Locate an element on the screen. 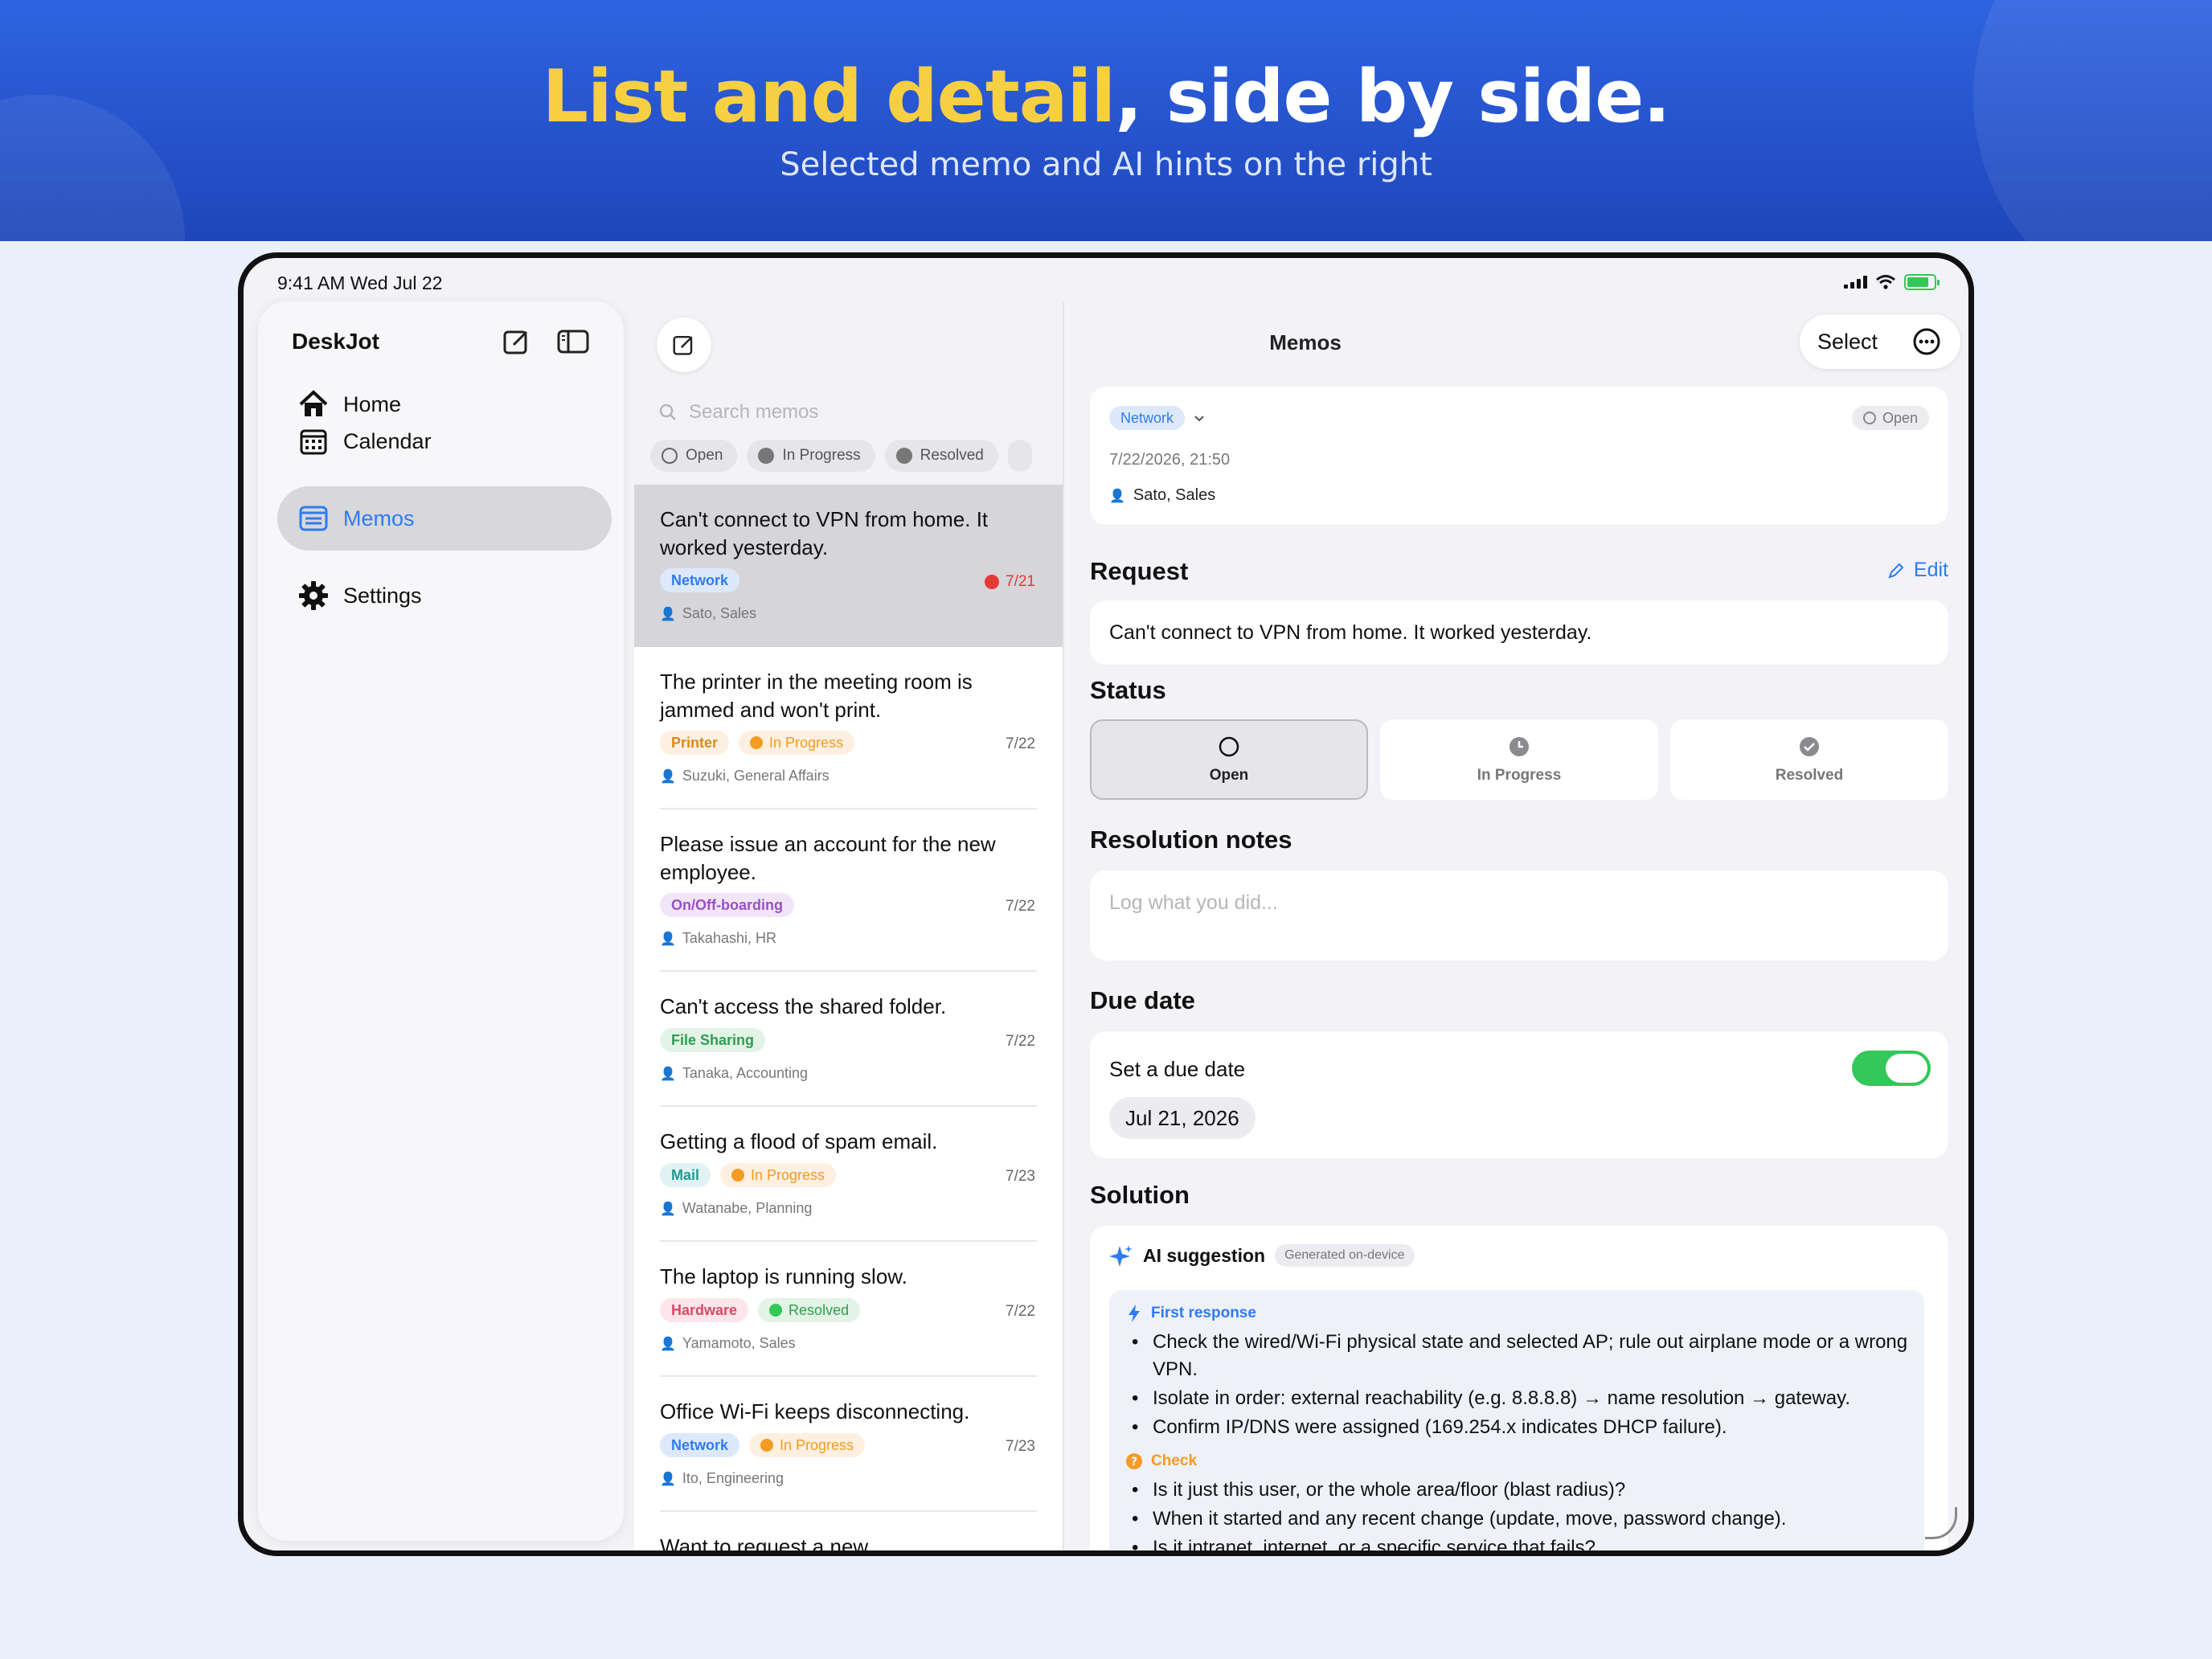 Image resolution: width=2212 pixels, height=1659 pixels. overdue-alert-icon is located at coordinates (992, 582).